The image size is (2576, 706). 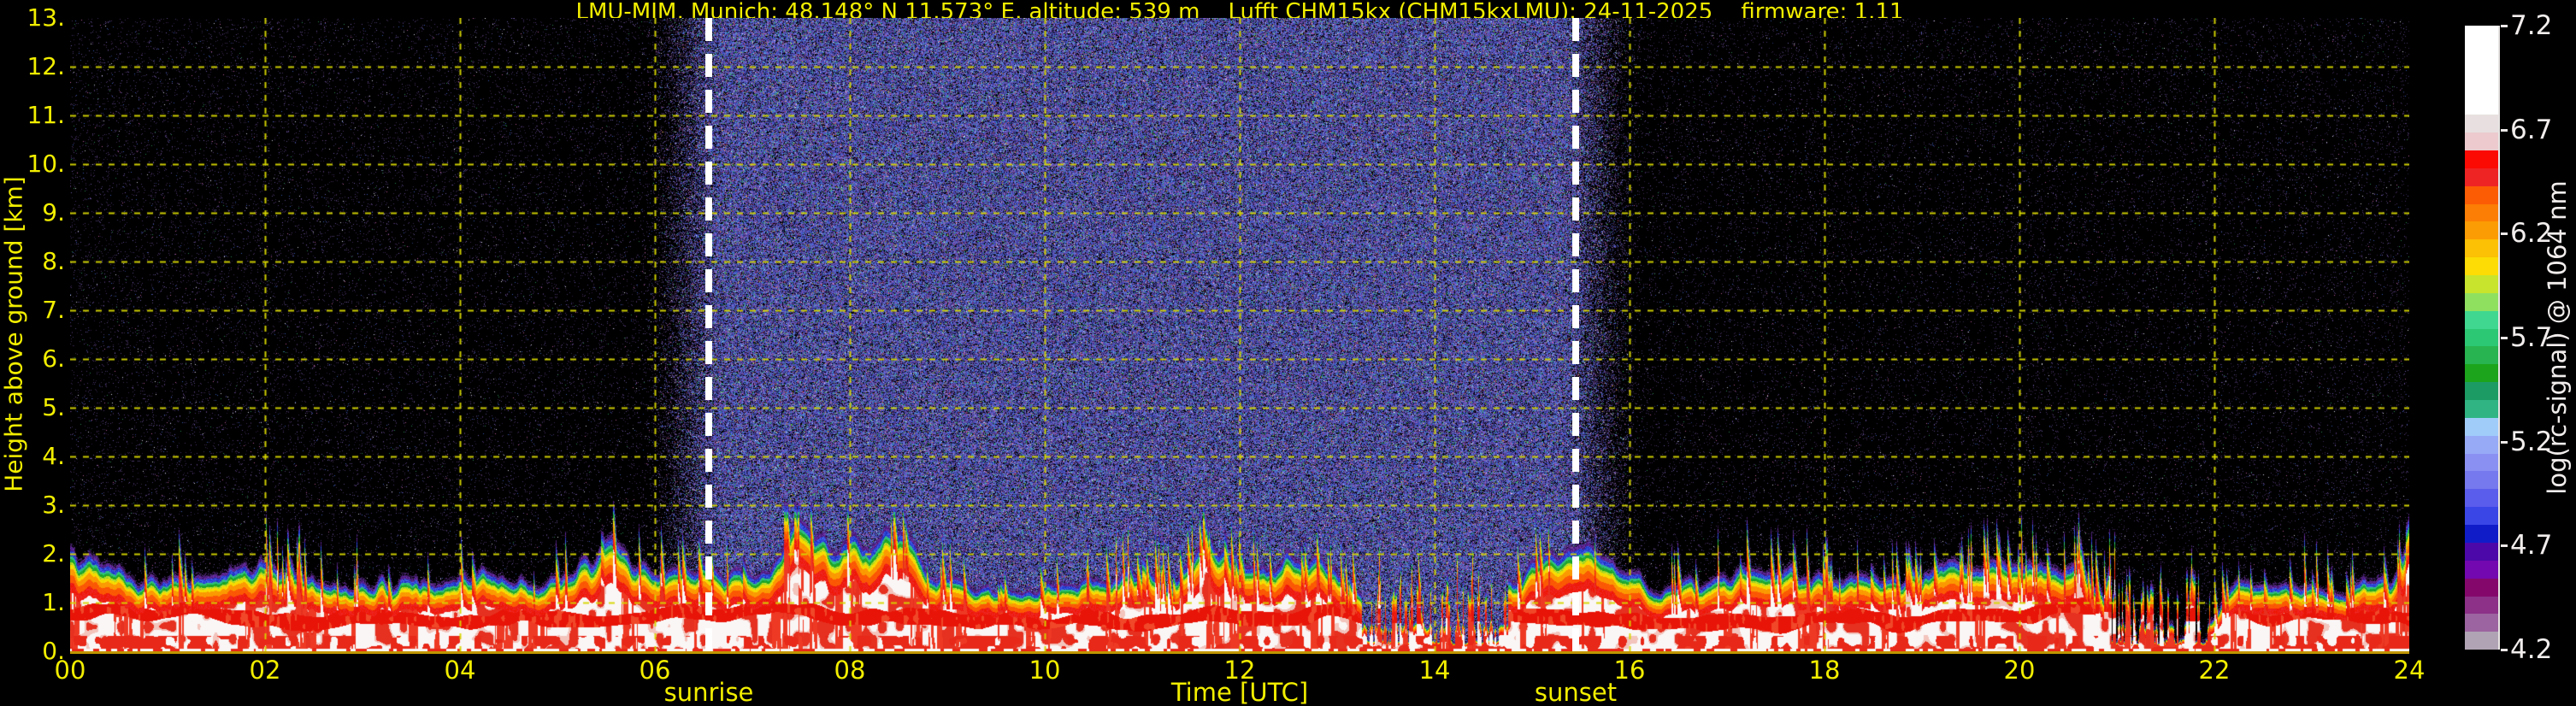 What do you see at coordinates (53, 358) in the screenshot?
I see `y-tick-label: 6.` at bounding box center [53, 358].